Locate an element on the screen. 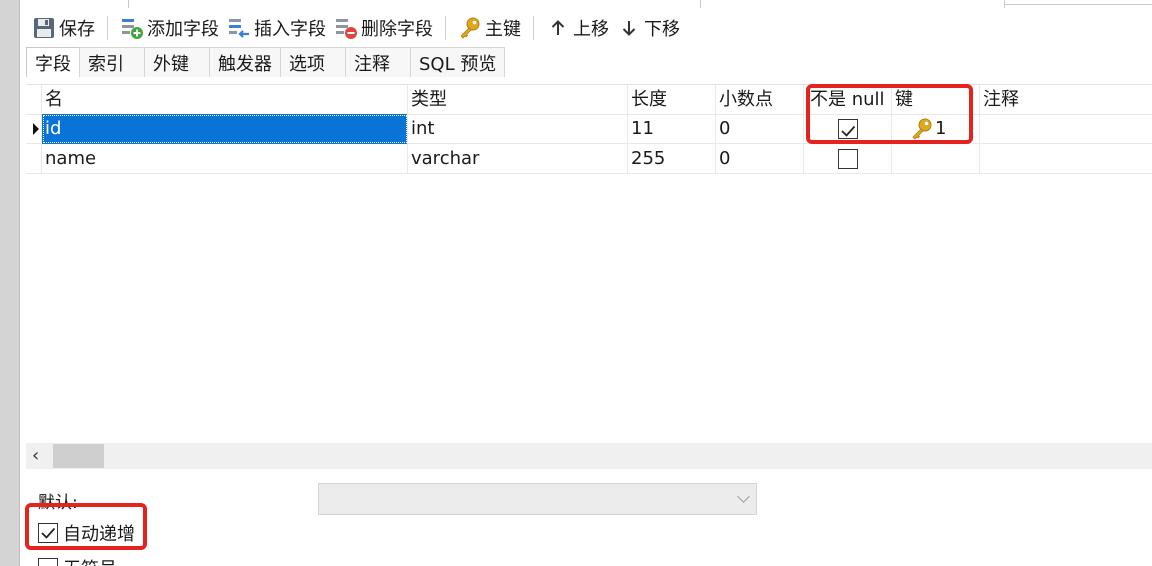 The image size is (1152, 566). column-header-length: 长度 is located at coordinates (672, 100).